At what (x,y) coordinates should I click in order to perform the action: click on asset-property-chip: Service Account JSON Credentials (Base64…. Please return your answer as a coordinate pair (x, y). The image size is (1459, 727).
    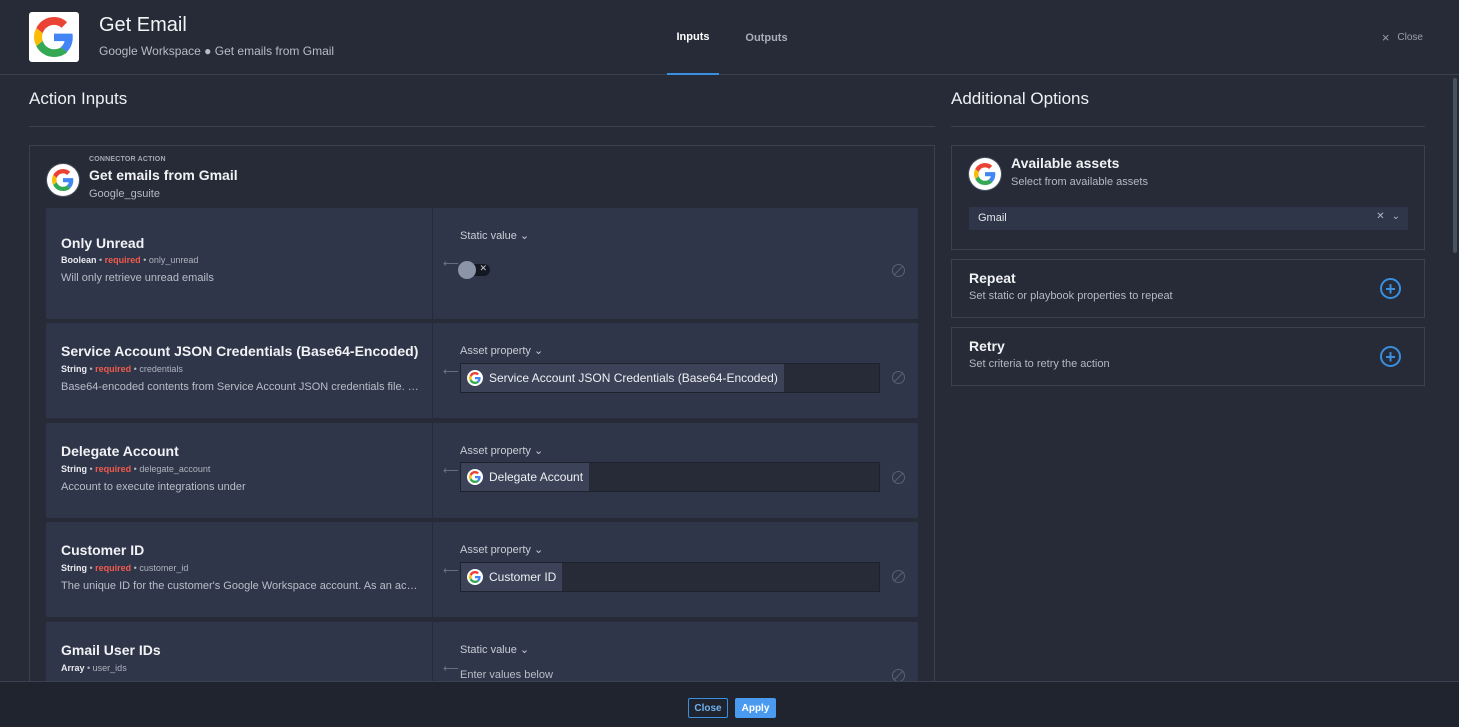
    Looking at the image, I should click on (622, 378).